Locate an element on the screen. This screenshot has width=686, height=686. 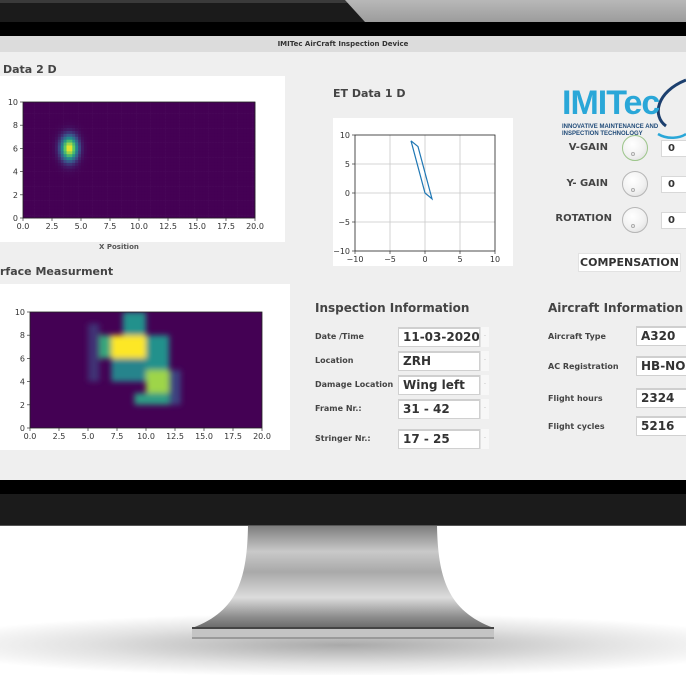
v-gain-knob is located at coordinates (635, 148).